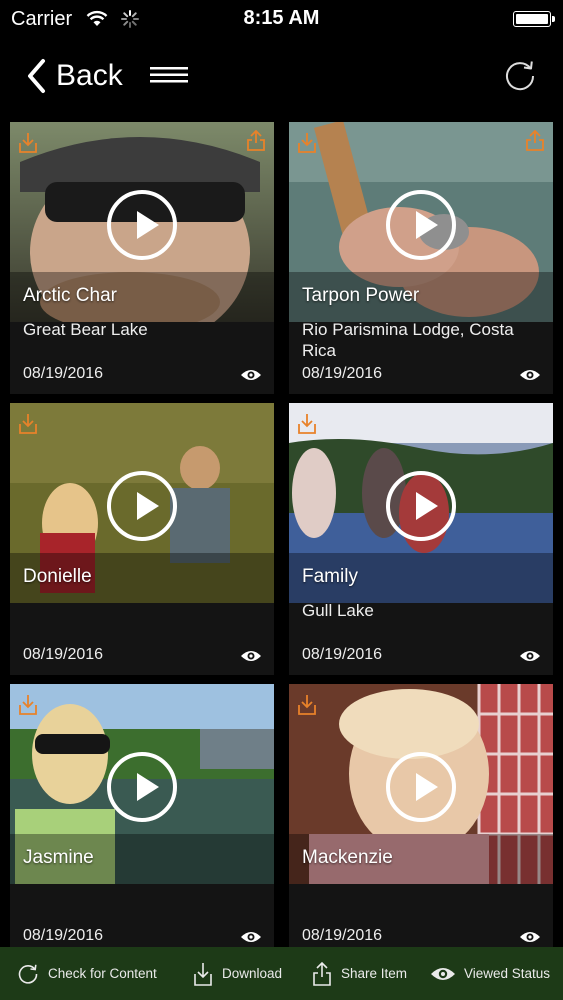 This screenshot has height=1000, width=563. Describe the element at coordinates (70, 295) in the screenshot. I see `video-title: Arctic Char` at that location.